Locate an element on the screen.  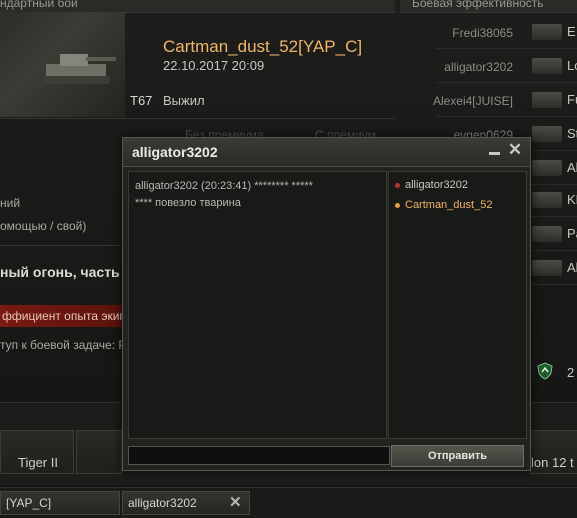
tank-name: T67 is located at coordinates (141, 100).